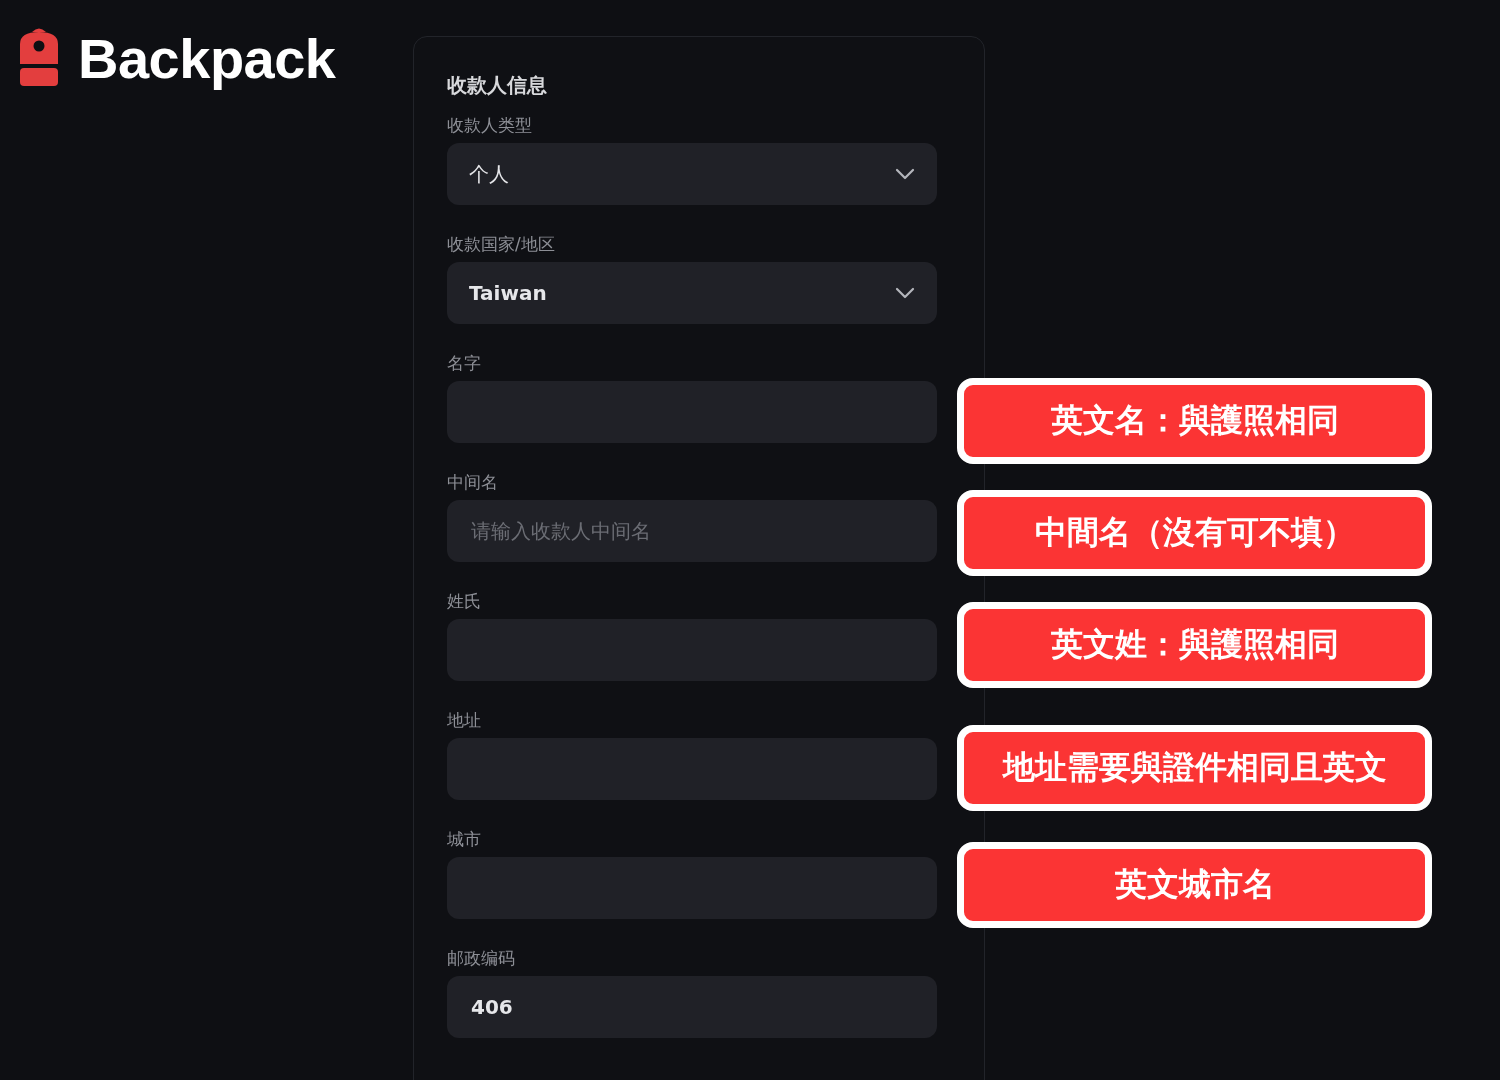  I want to click on brand-name: Backpack, so click(207, 59).